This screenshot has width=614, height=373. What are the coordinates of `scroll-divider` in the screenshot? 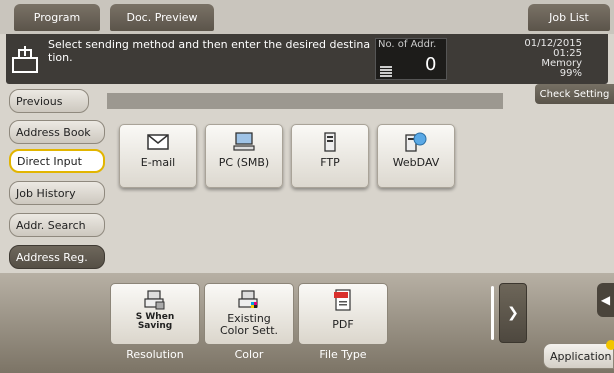 It's located at (492, 313).